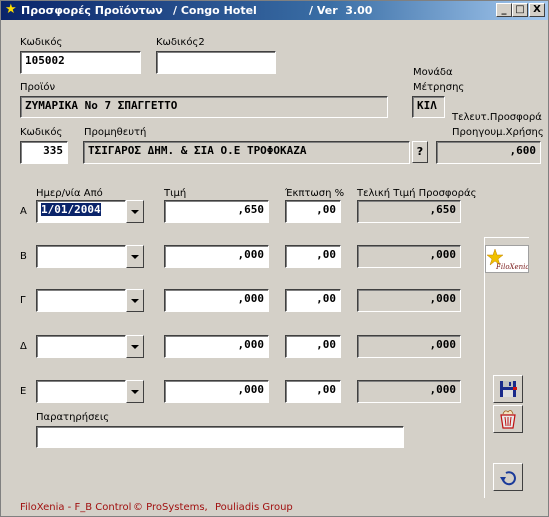 This screenshot has height=517, width=549. Describe the element at coordinates (23, 346) in the screenshot. I see `offer-row-letter: Δ` at that location.